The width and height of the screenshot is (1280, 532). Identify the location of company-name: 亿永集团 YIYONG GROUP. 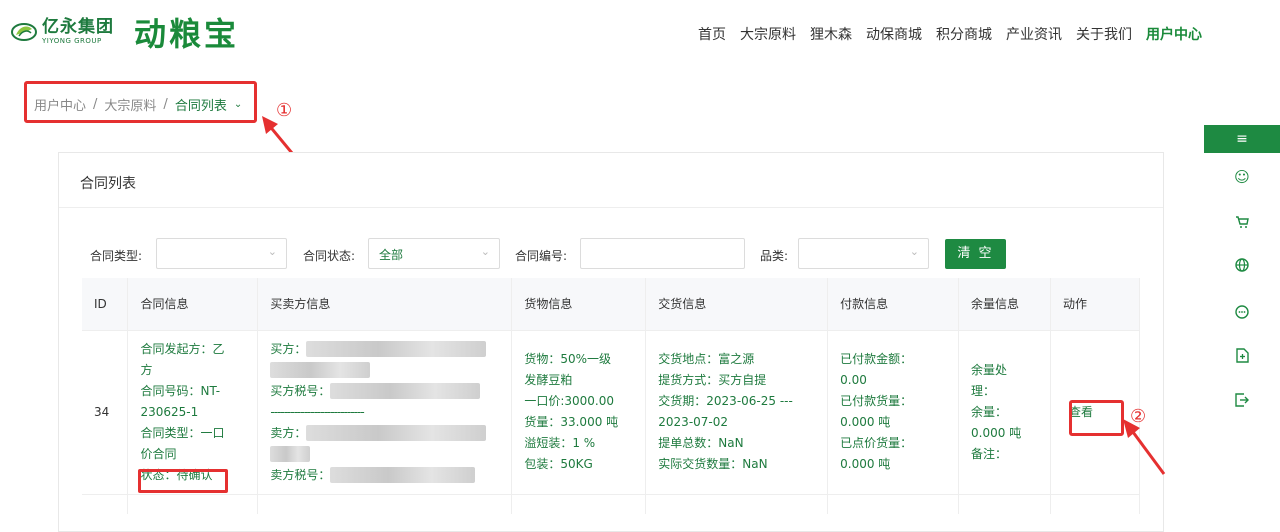
(78, 32).